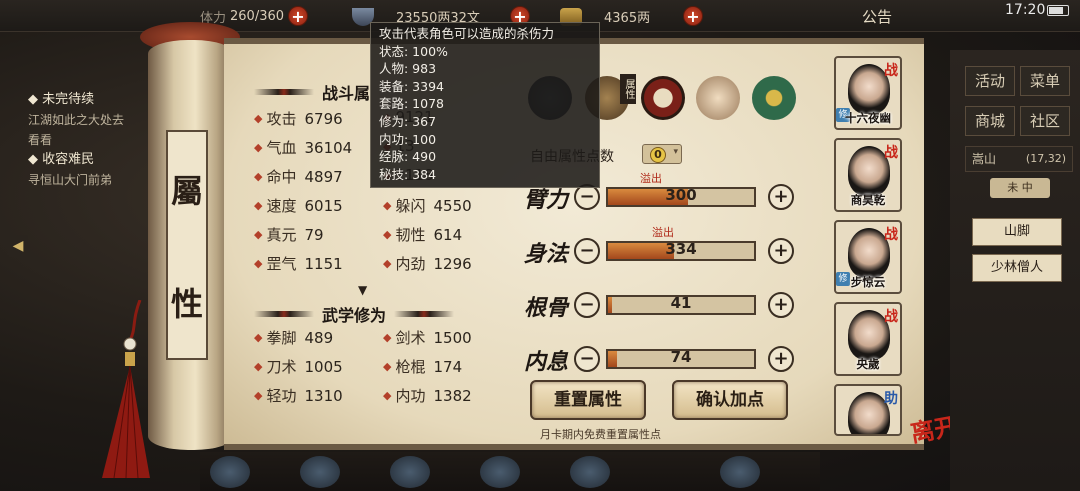 Image resolution: width=1080 pixels, height=491 pixels. I want to click on stat-label: 罡气, so click(281, 264).